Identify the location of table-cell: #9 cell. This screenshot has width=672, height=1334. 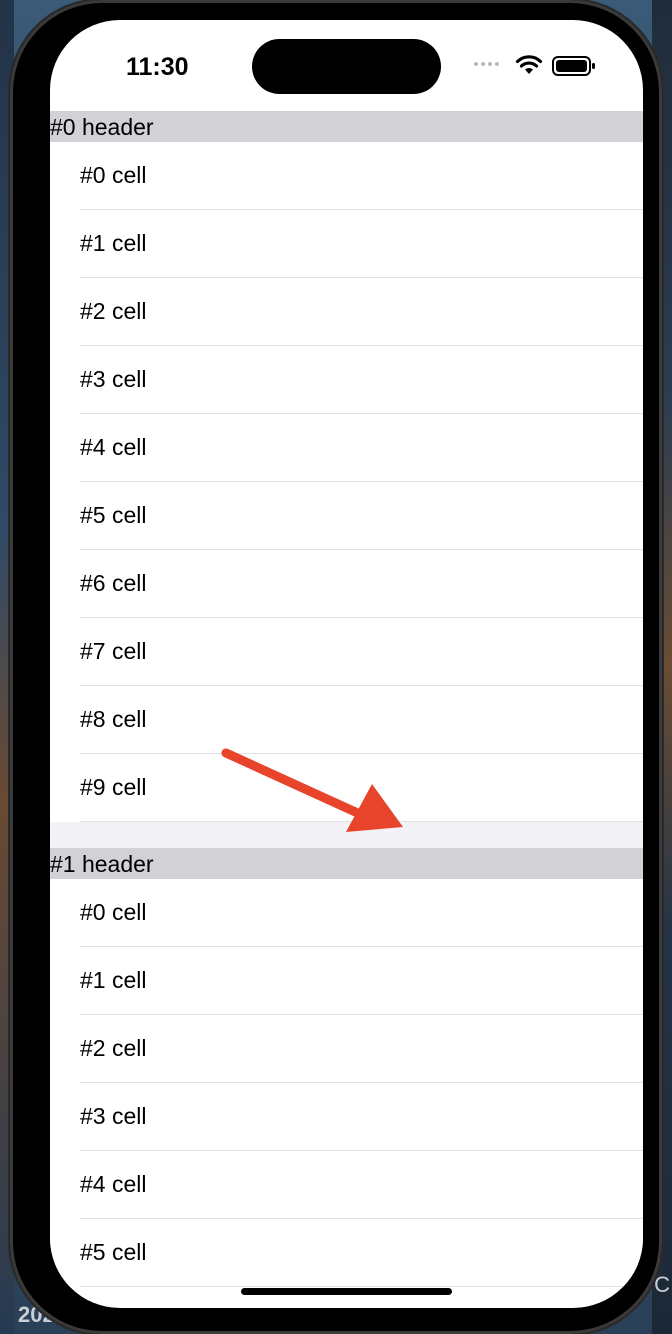
(346, 788).